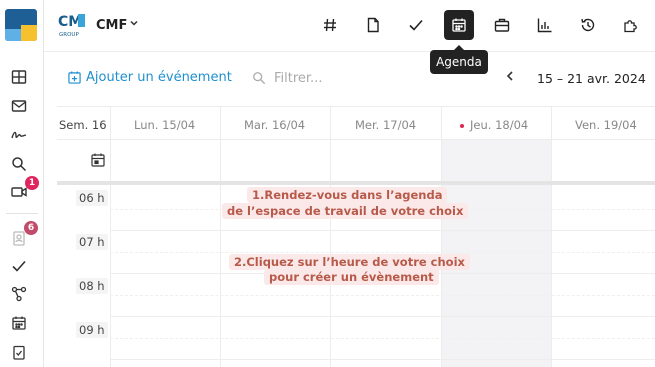 This screenshot has height=367, width=655. Describe the element at coordinates (351, 277) in the screenshot. I see `instruction-step2-line2: pour créer un évènement` at that location.